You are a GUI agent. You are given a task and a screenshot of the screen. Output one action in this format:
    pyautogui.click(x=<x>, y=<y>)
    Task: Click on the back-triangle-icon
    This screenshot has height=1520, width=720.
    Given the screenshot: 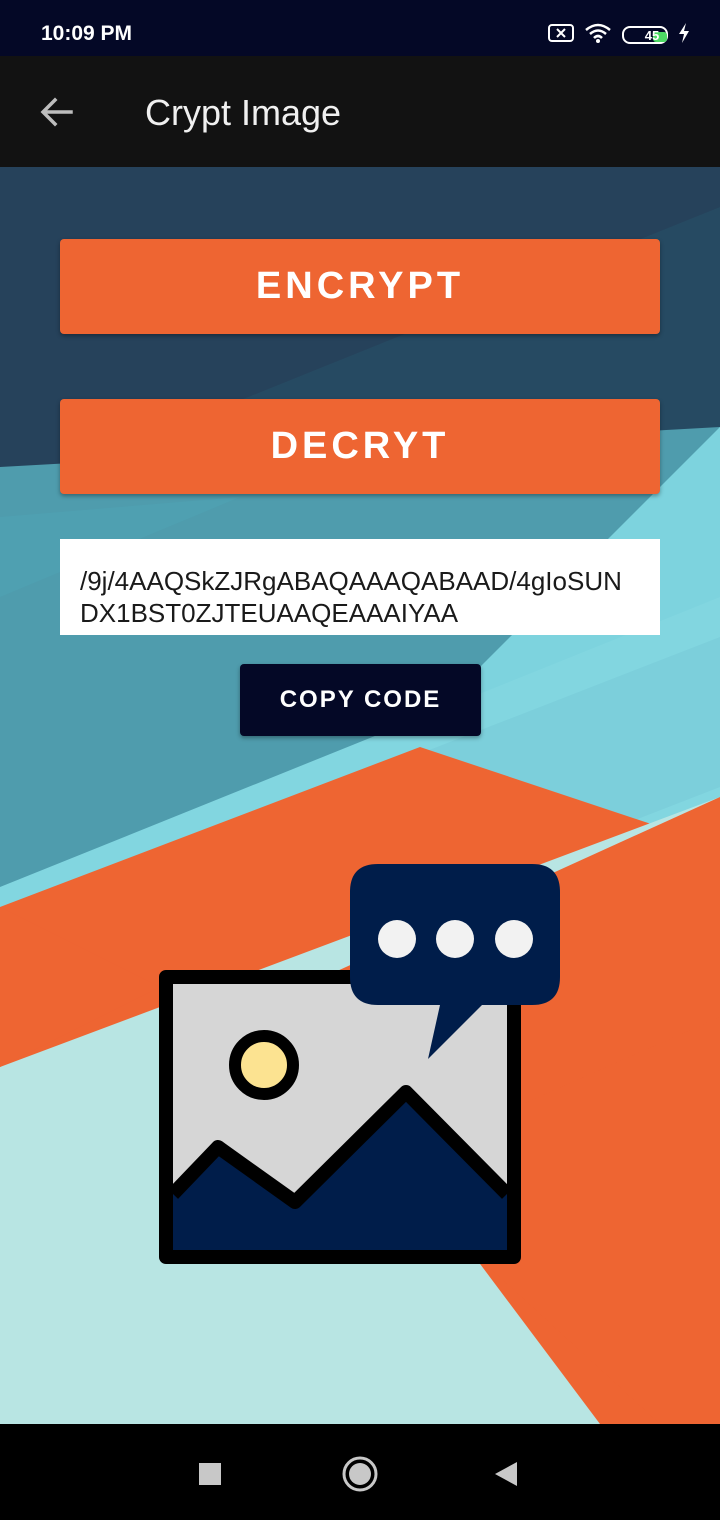 What is the action you would take?
    pyautogui.click(x=506, y=1474)
    